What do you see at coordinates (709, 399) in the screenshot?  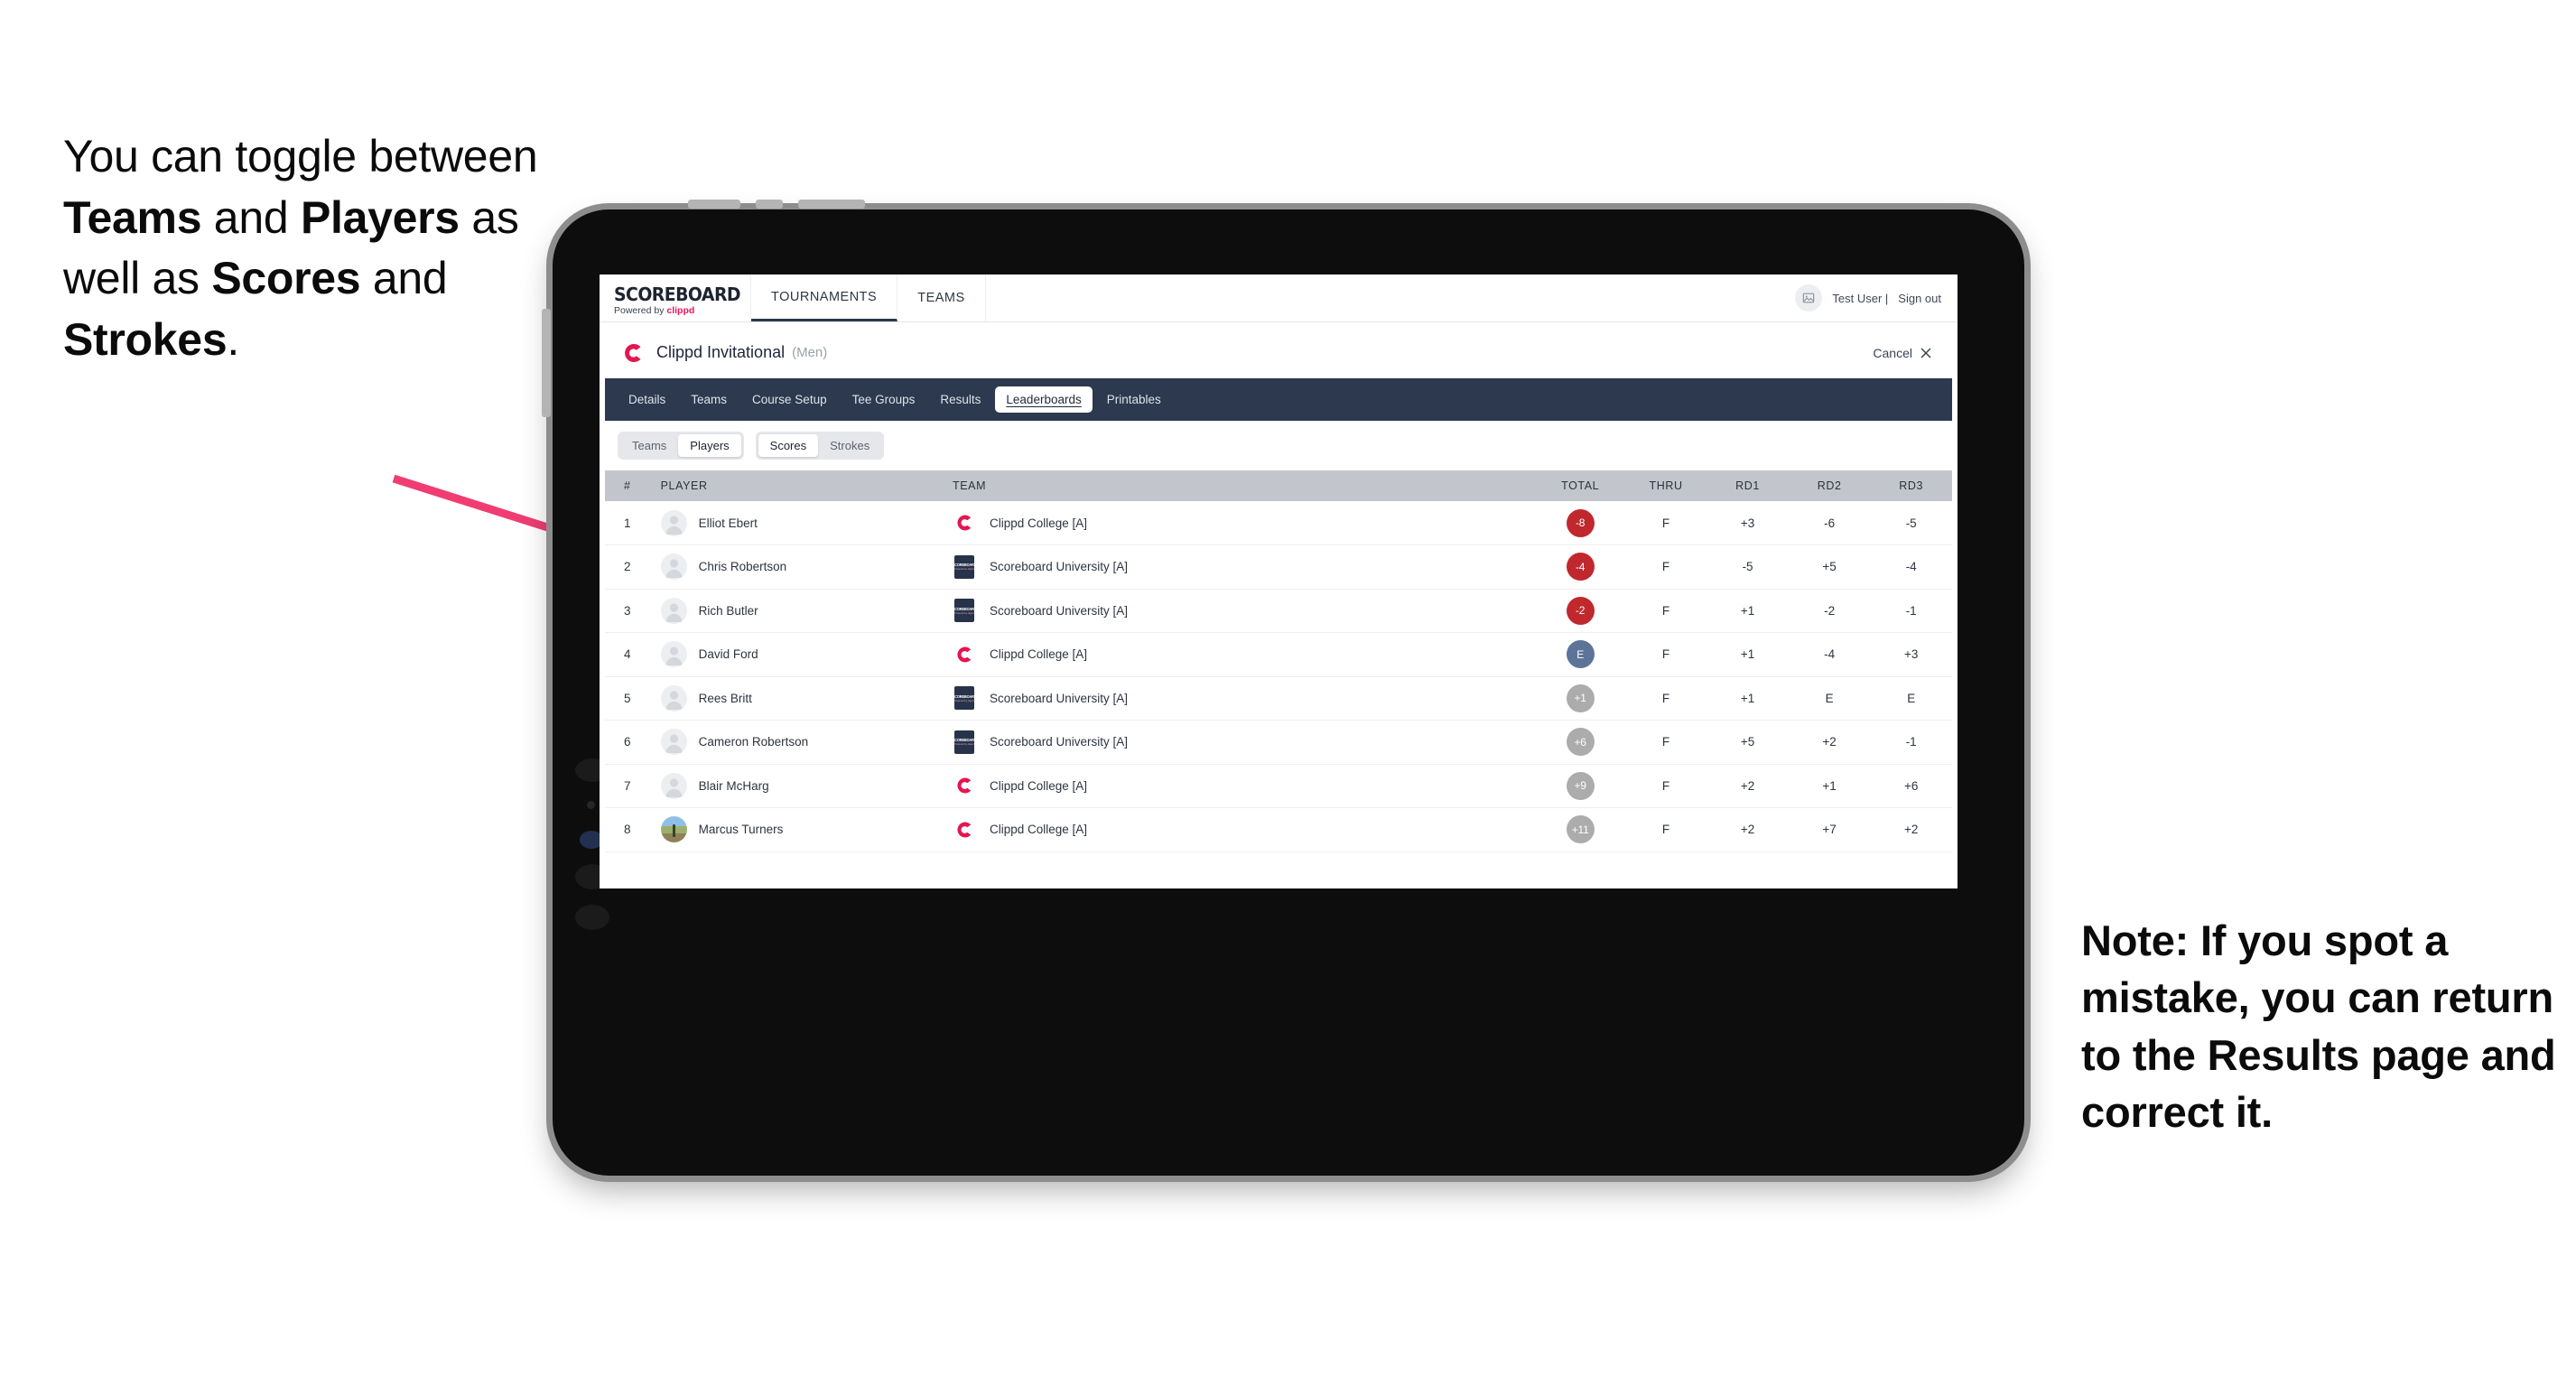 I see `tab-teams: Teams` at bounding box center [709, 399].